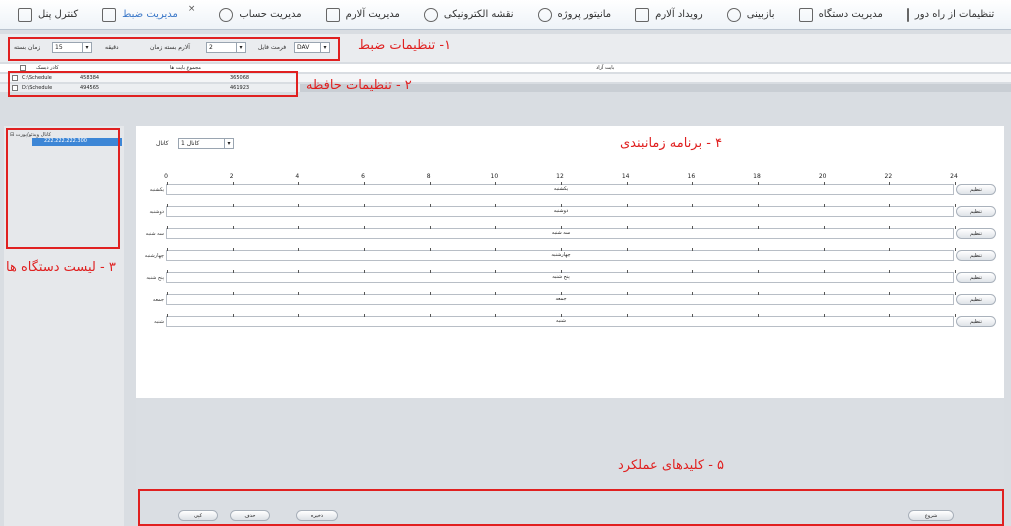  What do you see at coordinates (561, 298) in the screenshot?
I see `schedule-timeline-row: جمعه` at bounding box center [561, 298].